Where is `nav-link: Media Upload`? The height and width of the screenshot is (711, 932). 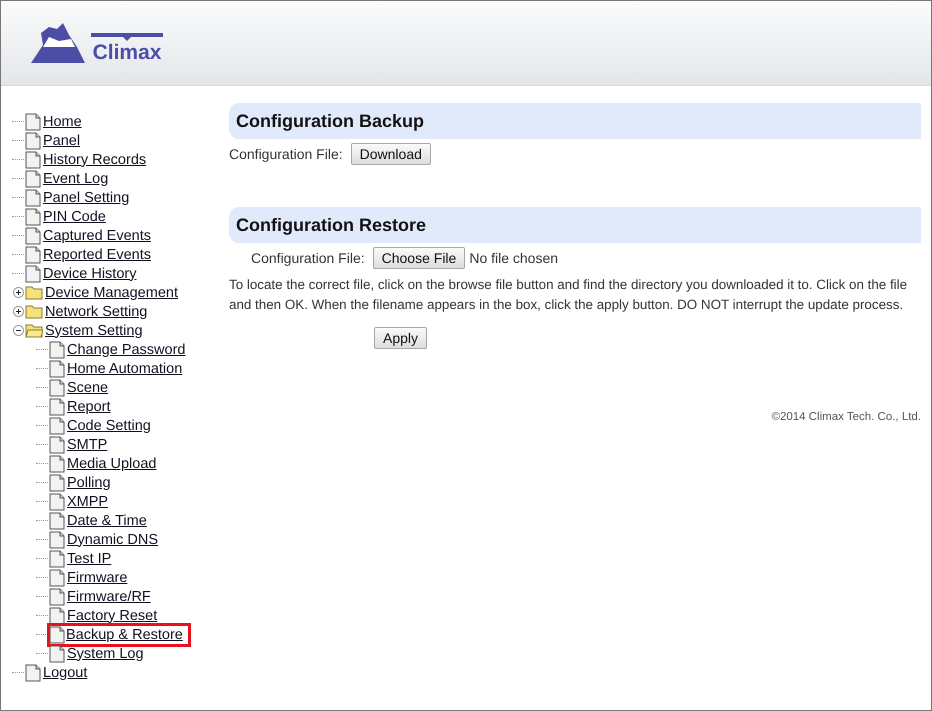 nav-link: Media Upload is located at coordinates (111, 464).